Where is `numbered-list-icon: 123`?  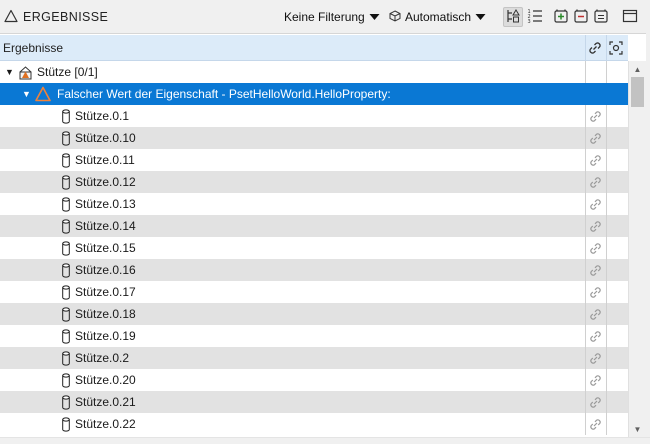 numbered-list-icon: 123 is located at coordinates (535, 17).